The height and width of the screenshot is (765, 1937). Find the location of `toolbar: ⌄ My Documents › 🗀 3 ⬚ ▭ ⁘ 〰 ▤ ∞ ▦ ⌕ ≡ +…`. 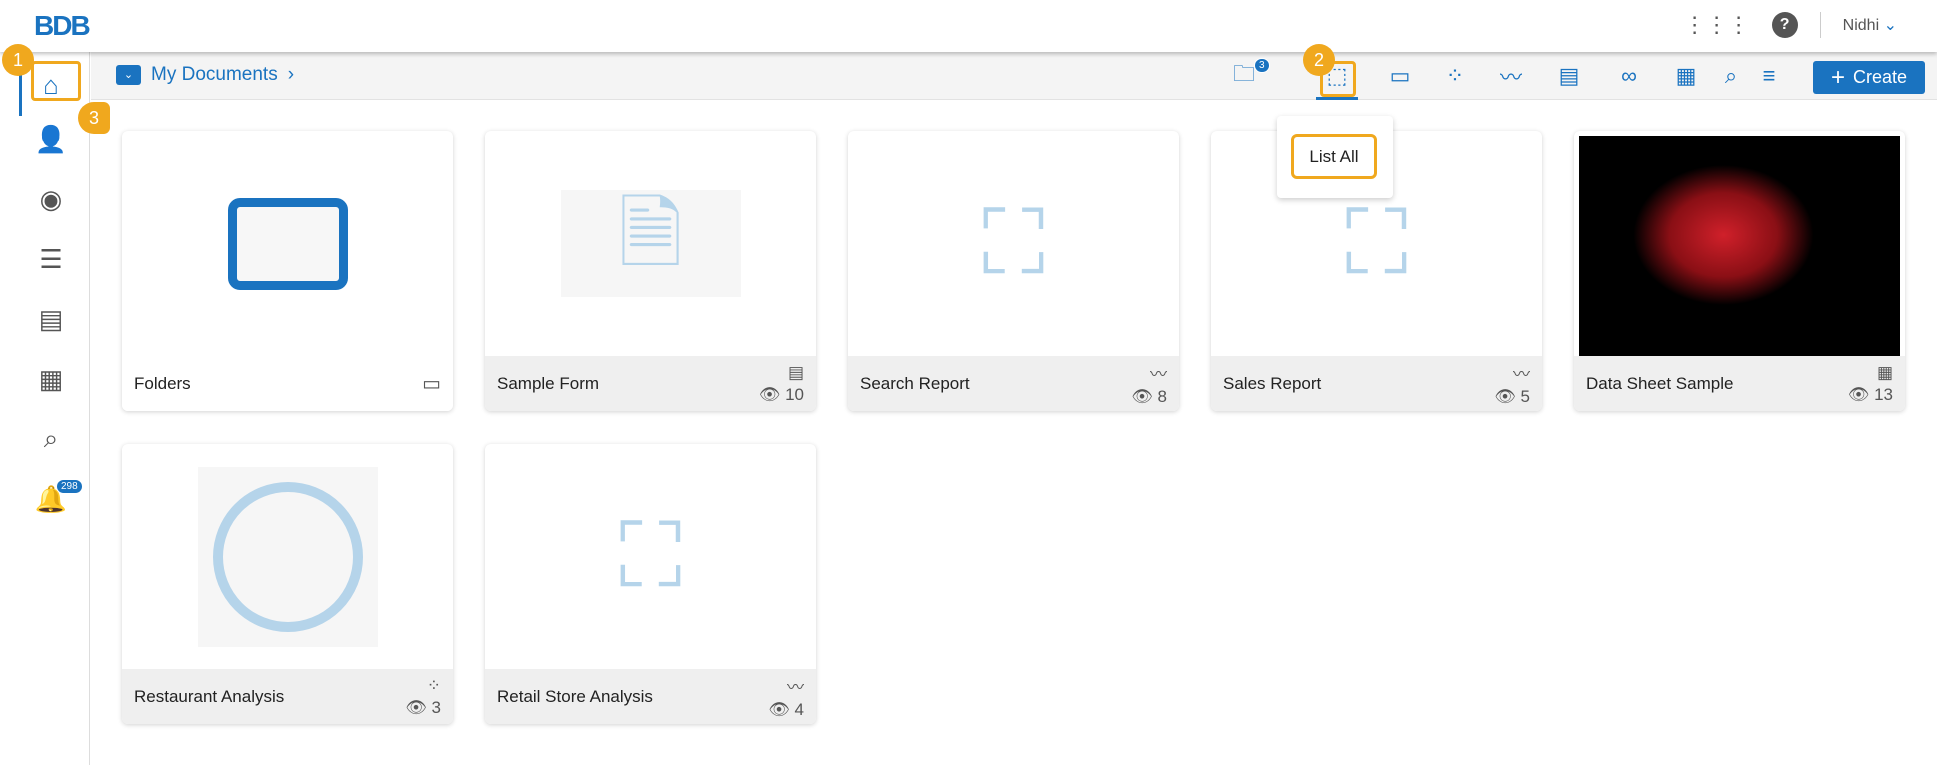

toolbar: ⌄ My Documents › 🗀 3 ⬚ ▭ ⁘ 〰 ▤ ∞ ▦ ⌕ ≡ +… is located at coordinates (1014, 76).